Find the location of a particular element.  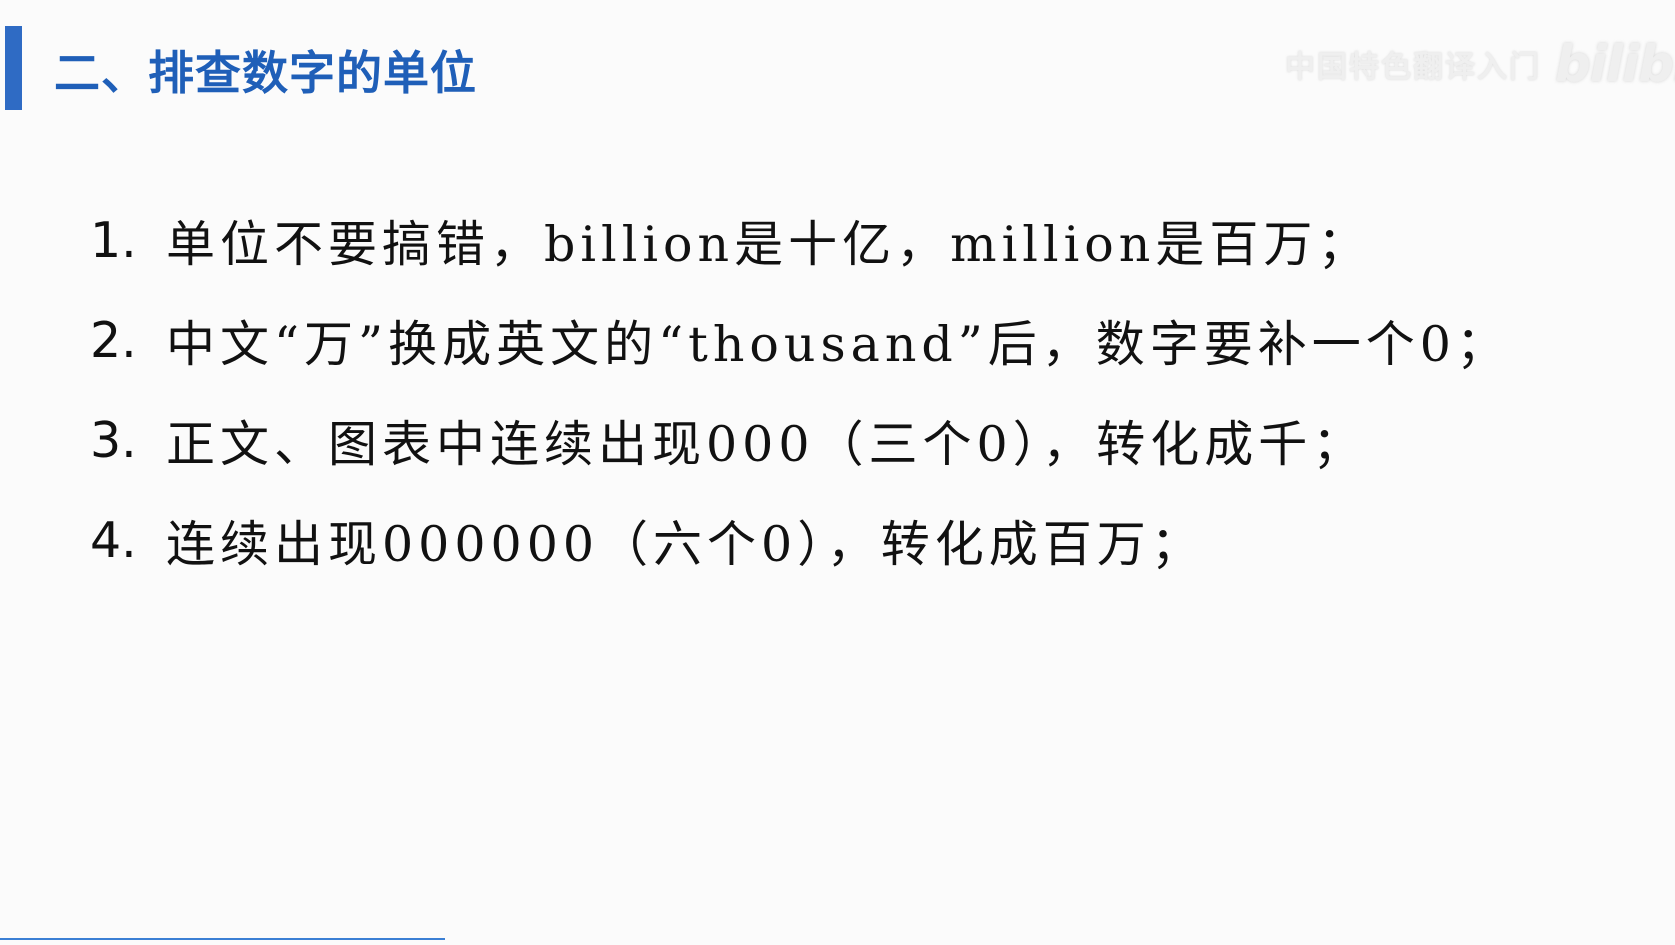

list-item: 2. 中文“万”换成英文的“thousand”后，数字要补一个0； is located at coordinates (800, 340).